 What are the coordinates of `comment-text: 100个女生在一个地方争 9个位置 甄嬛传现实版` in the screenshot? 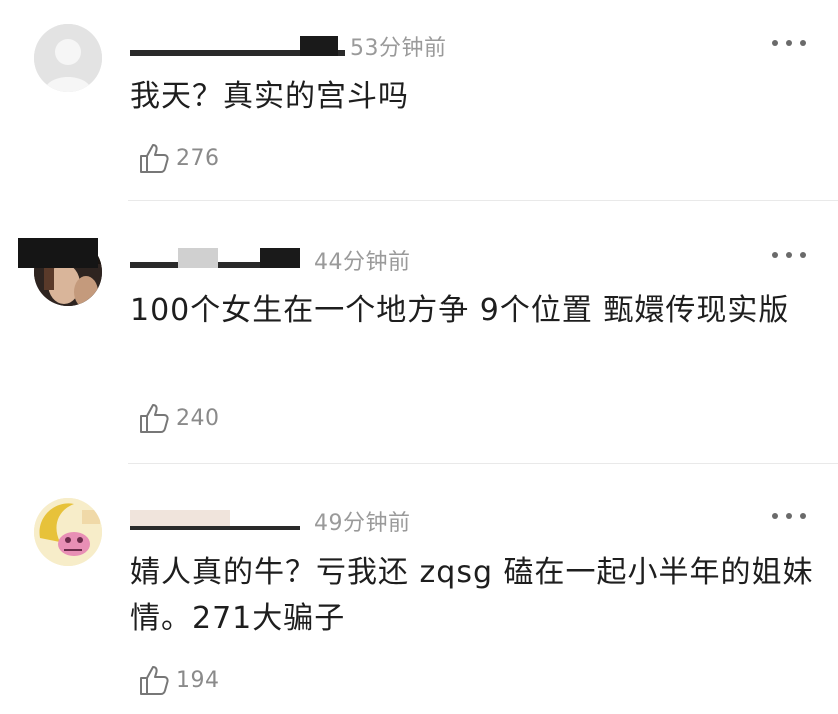 It's located at (460, 310).